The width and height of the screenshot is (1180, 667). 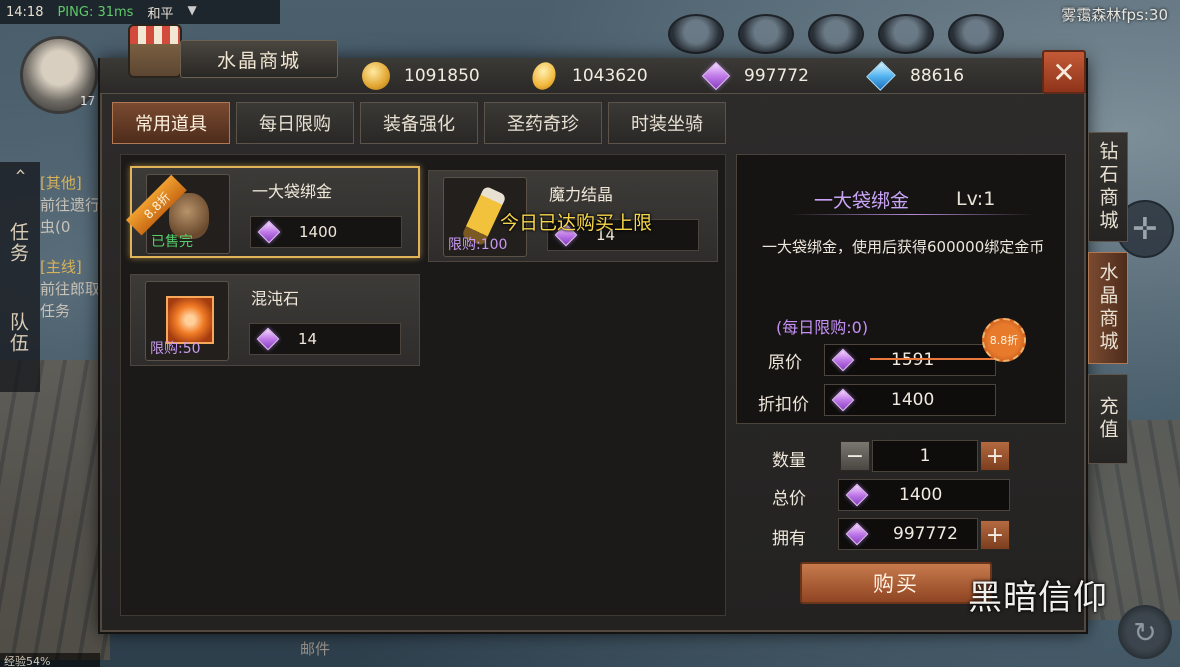 I want to click on detail-description: 一大袋绑金，使用后获得600000绑定金币, so click(x=903, y=247).